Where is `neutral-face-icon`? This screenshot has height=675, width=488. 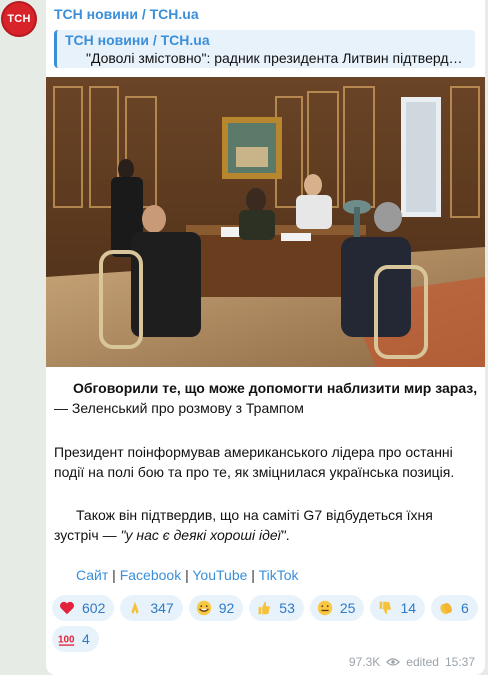
neutral-face-icon is located at coordinates (325, 608).